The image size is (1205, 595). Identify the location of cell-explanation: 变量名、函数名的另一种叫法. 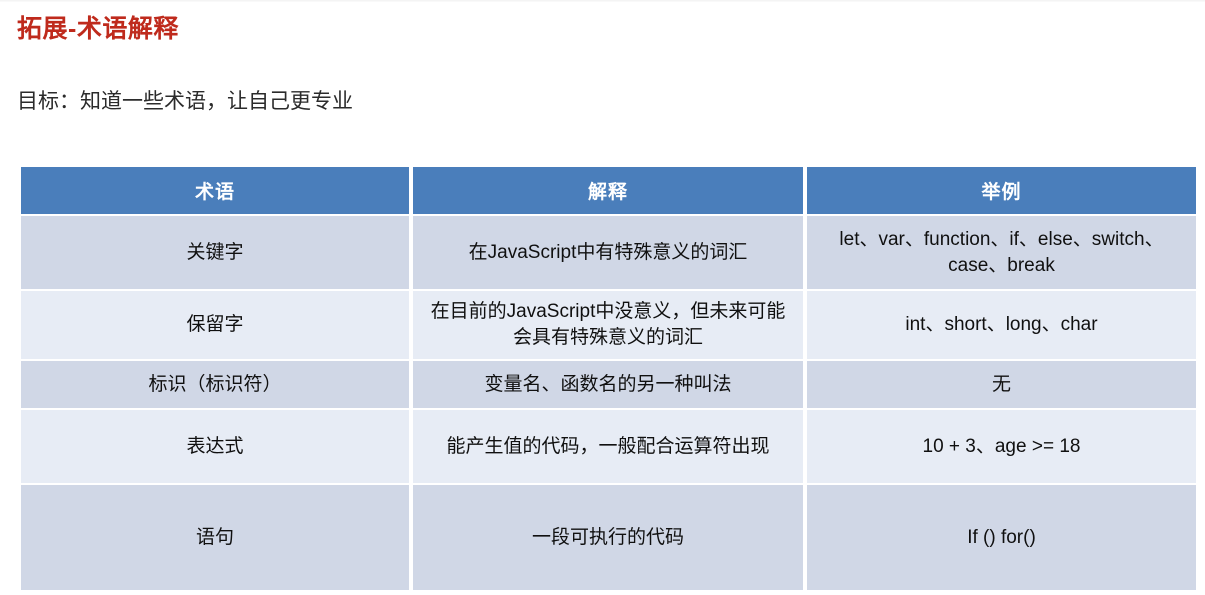
(608, 384).